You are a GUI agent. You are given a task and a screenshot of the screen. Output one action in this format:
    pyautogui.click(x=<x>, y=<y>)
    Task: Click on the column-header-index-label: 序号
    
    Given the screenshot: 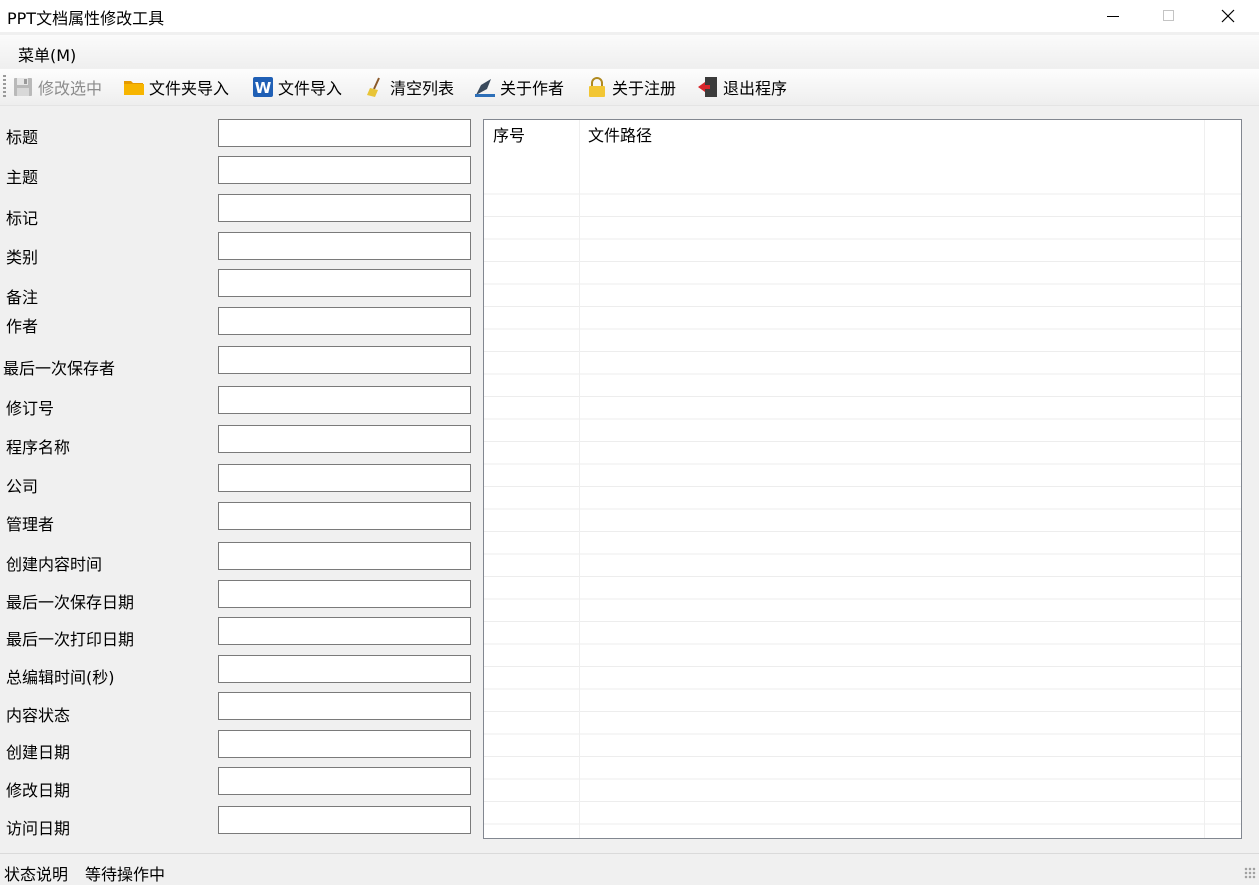 What is the action you would take?
    pyautogui.click(x=509, y=135)
    